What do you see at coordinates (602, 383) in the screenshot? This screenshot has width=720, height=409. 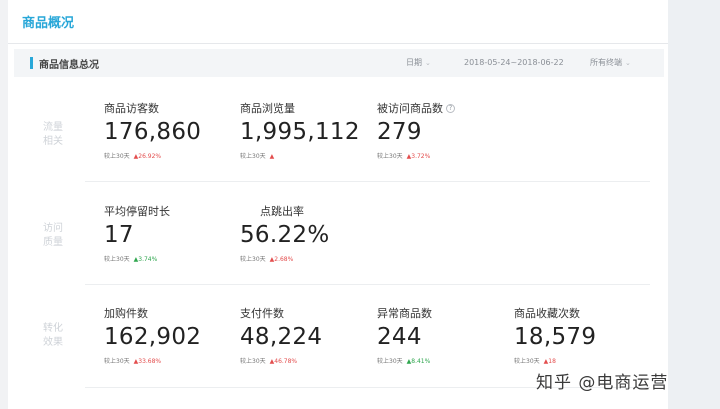 I see `watermark: 知乎 @电商运营` at bounding box center [602, 383].